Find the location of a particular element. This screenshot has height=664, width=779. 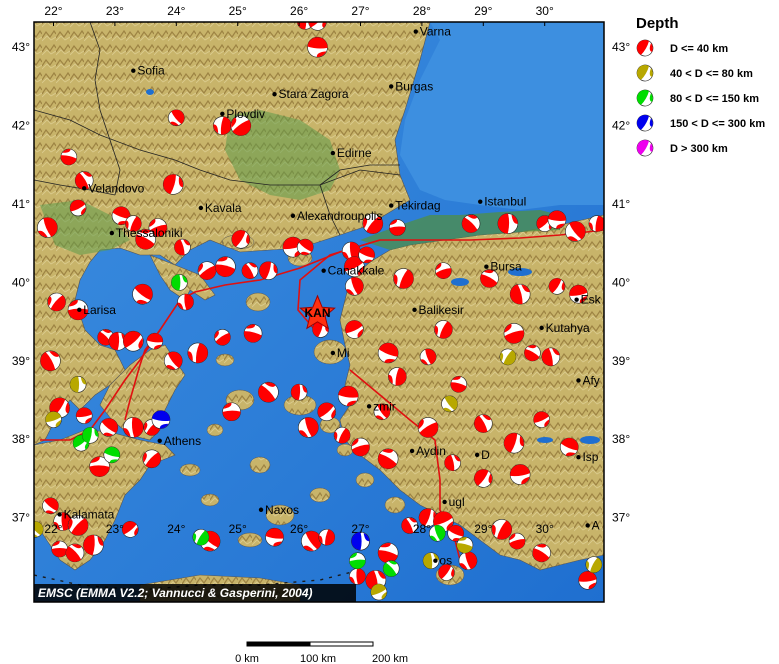

lat-tick-left: 42° is located at coordinates (21, 126).